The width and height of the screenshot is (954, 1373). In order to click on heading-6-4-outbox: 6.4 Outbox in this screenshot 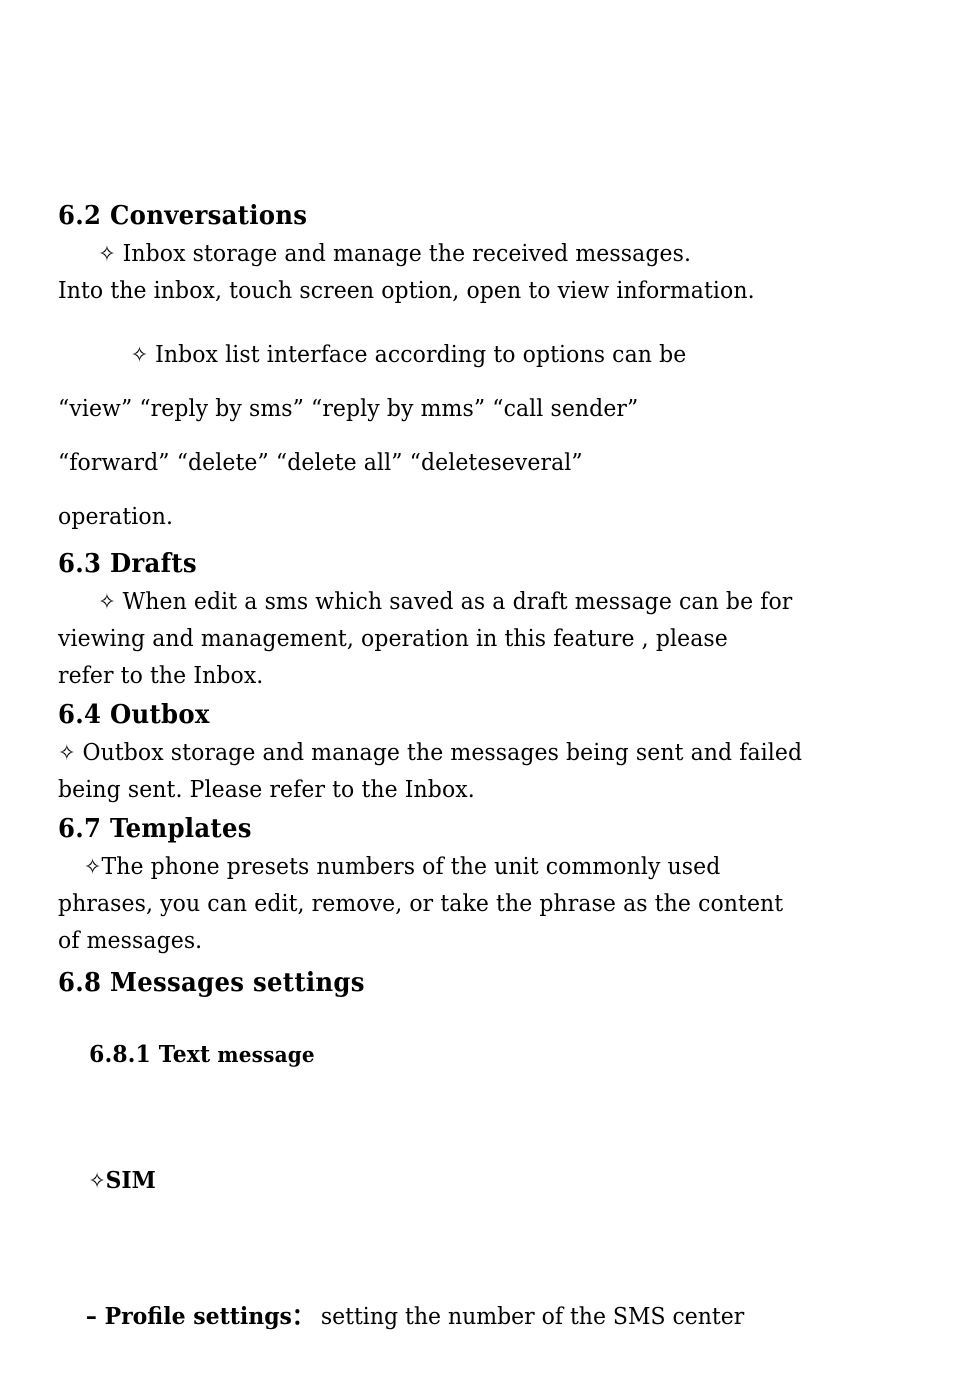, I will do `click(134, 714)`.